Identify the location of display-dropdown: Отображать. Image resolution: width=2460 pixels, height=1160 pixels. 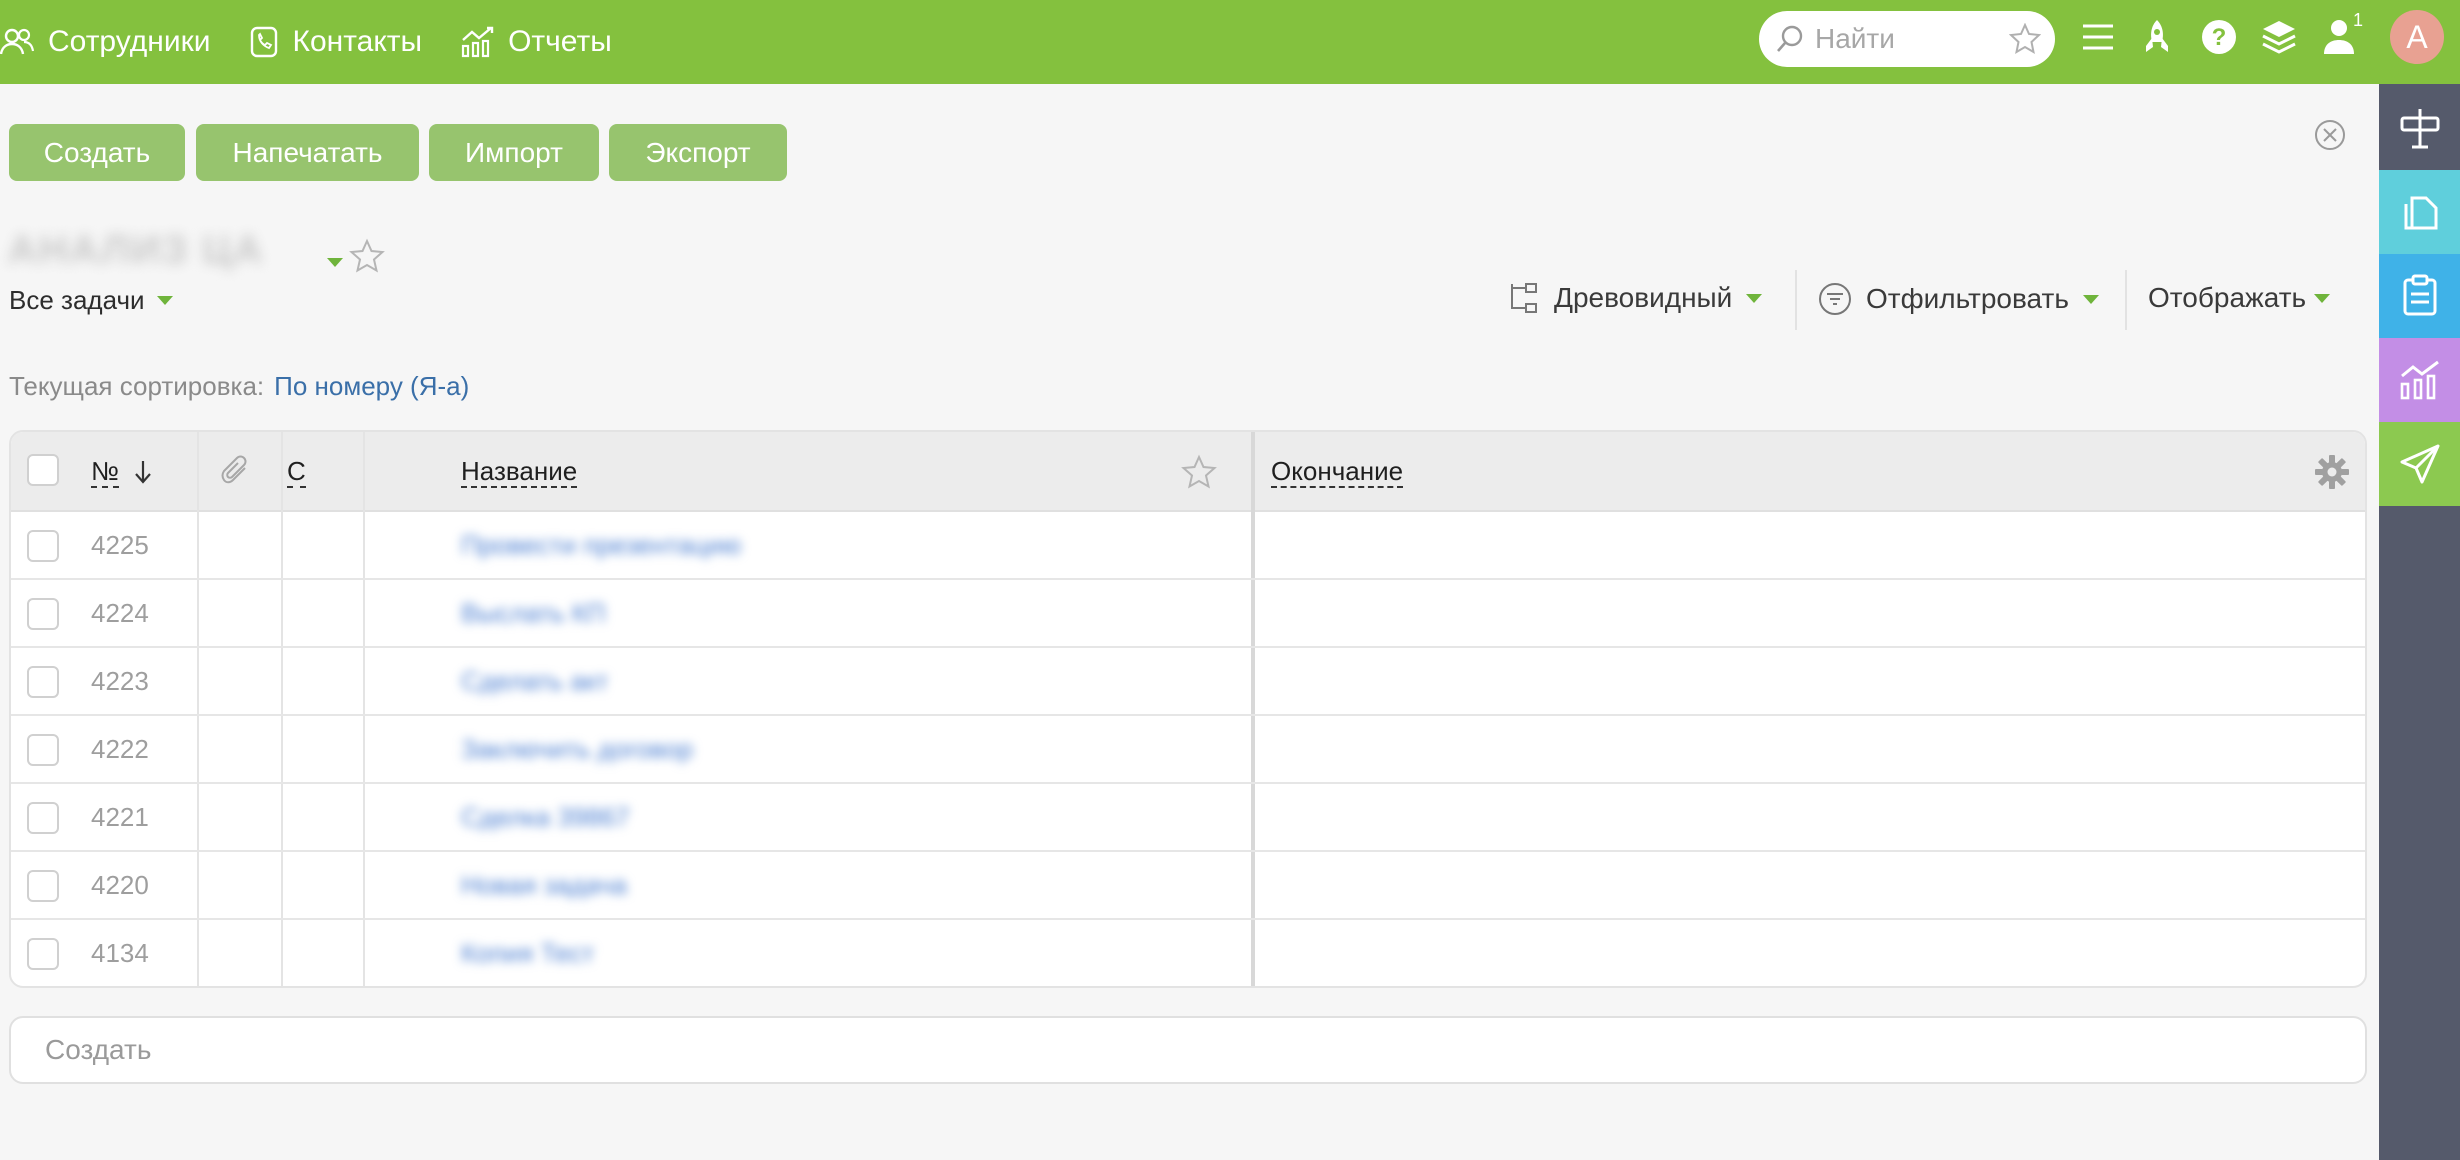
(2239, 298).